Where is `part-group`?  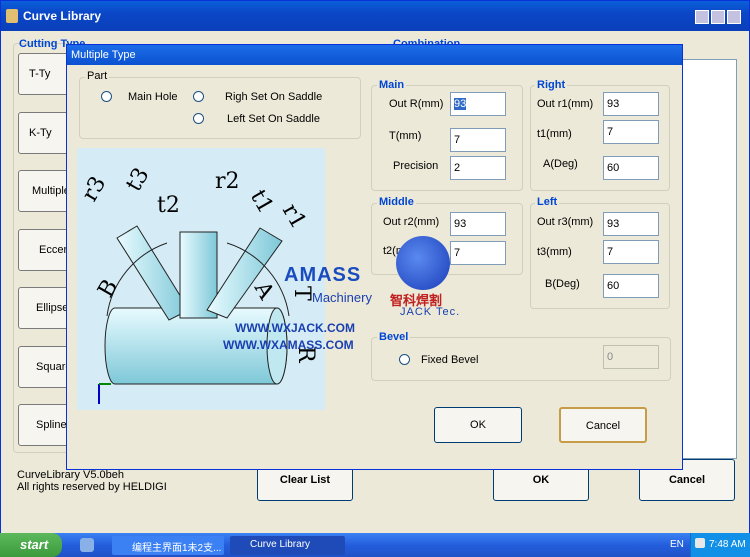 part-group is located at coordinates (220, 108).